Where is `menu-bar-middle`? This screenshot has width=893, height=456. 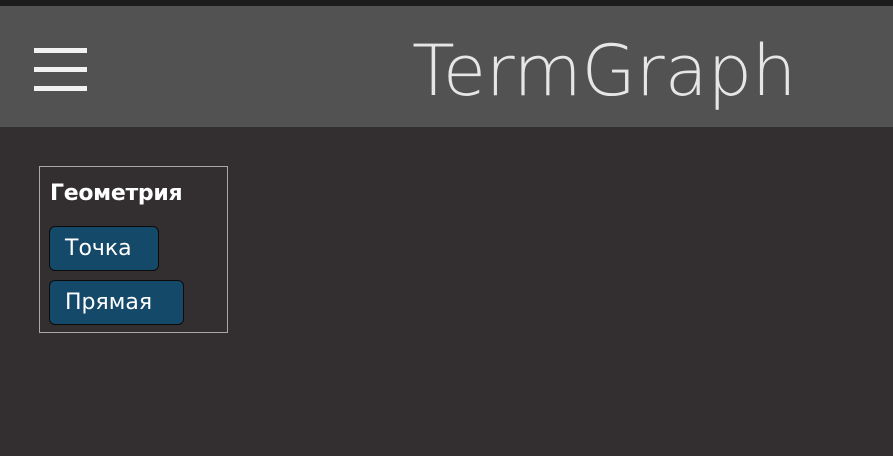
menu-bar-middle is located at coordinates (60, 69).